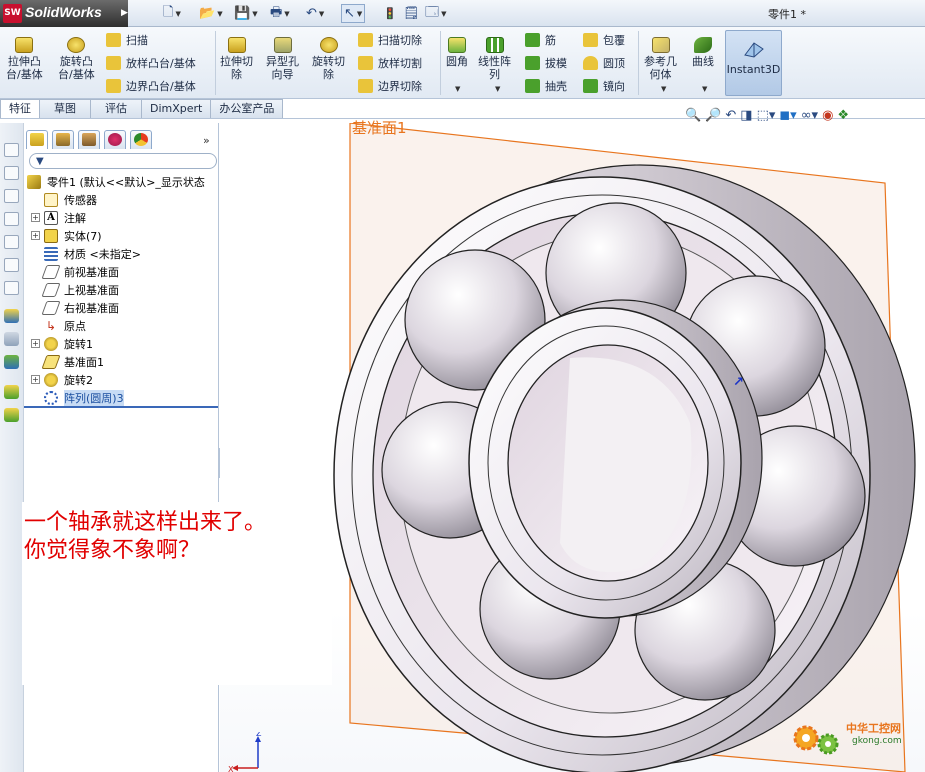  Describe the element at coordinates (62, 343) in the screenshot. I see `tree-item-revolve1: + 旋转1` at that location.